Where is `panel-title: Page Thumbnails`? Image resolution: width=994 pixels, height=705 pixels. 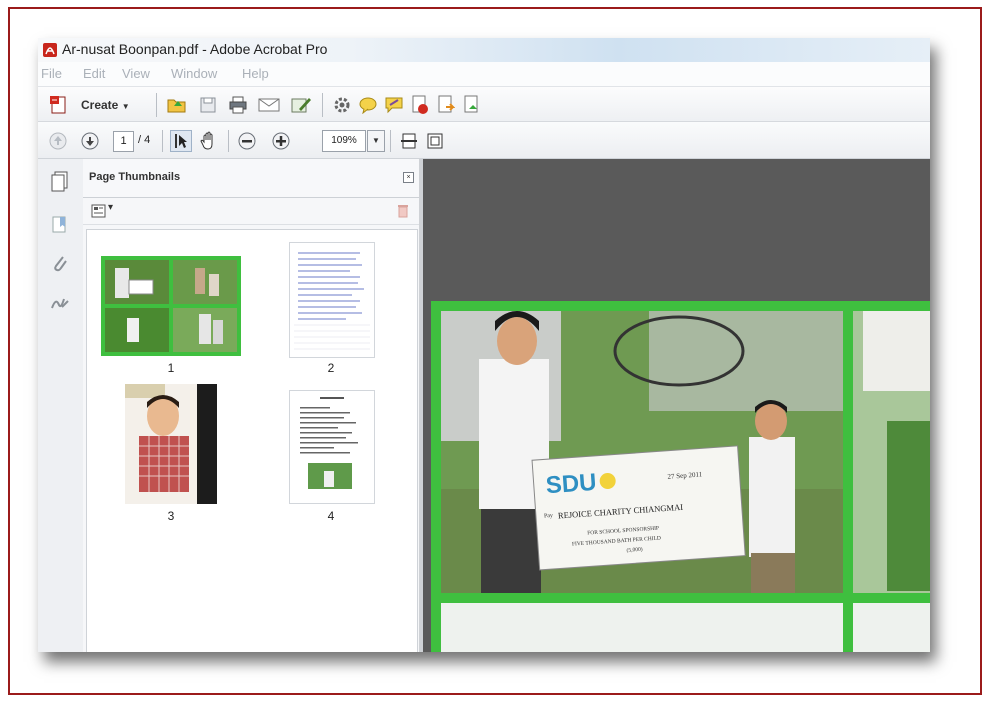 panel-title: Page Thumbnails is located at coordinates (135, 177).